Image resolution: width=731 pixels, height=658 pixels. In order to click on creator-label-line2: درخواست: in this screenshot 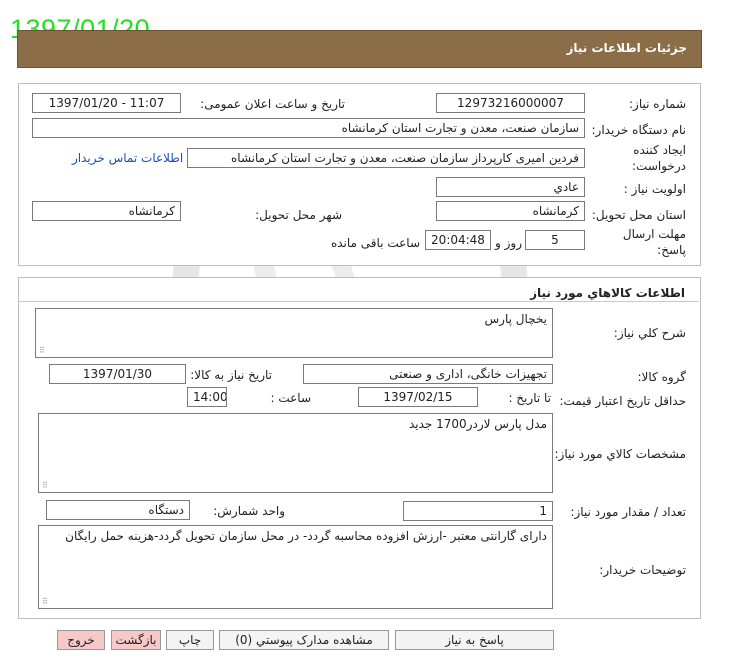, I will do `click(659, 166)`.